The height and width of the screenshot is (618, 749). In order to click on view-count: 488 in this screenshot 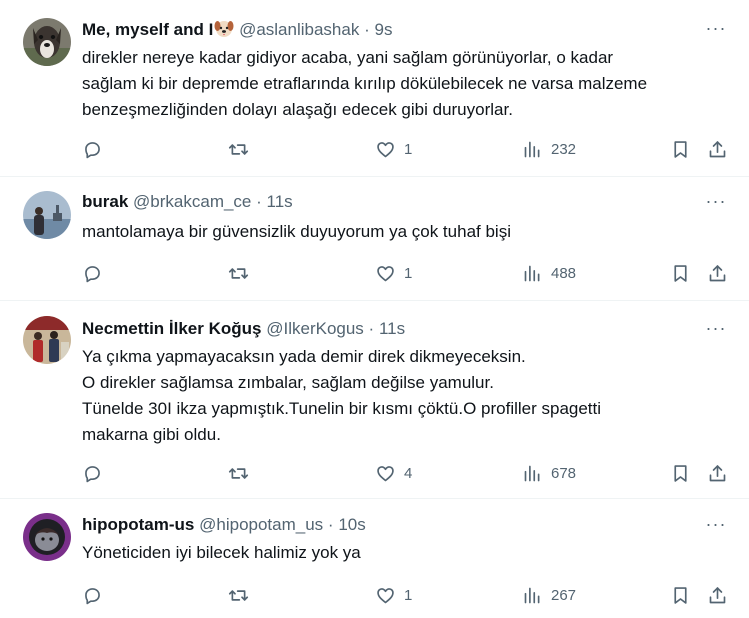, I will do `click(564, 273)`.